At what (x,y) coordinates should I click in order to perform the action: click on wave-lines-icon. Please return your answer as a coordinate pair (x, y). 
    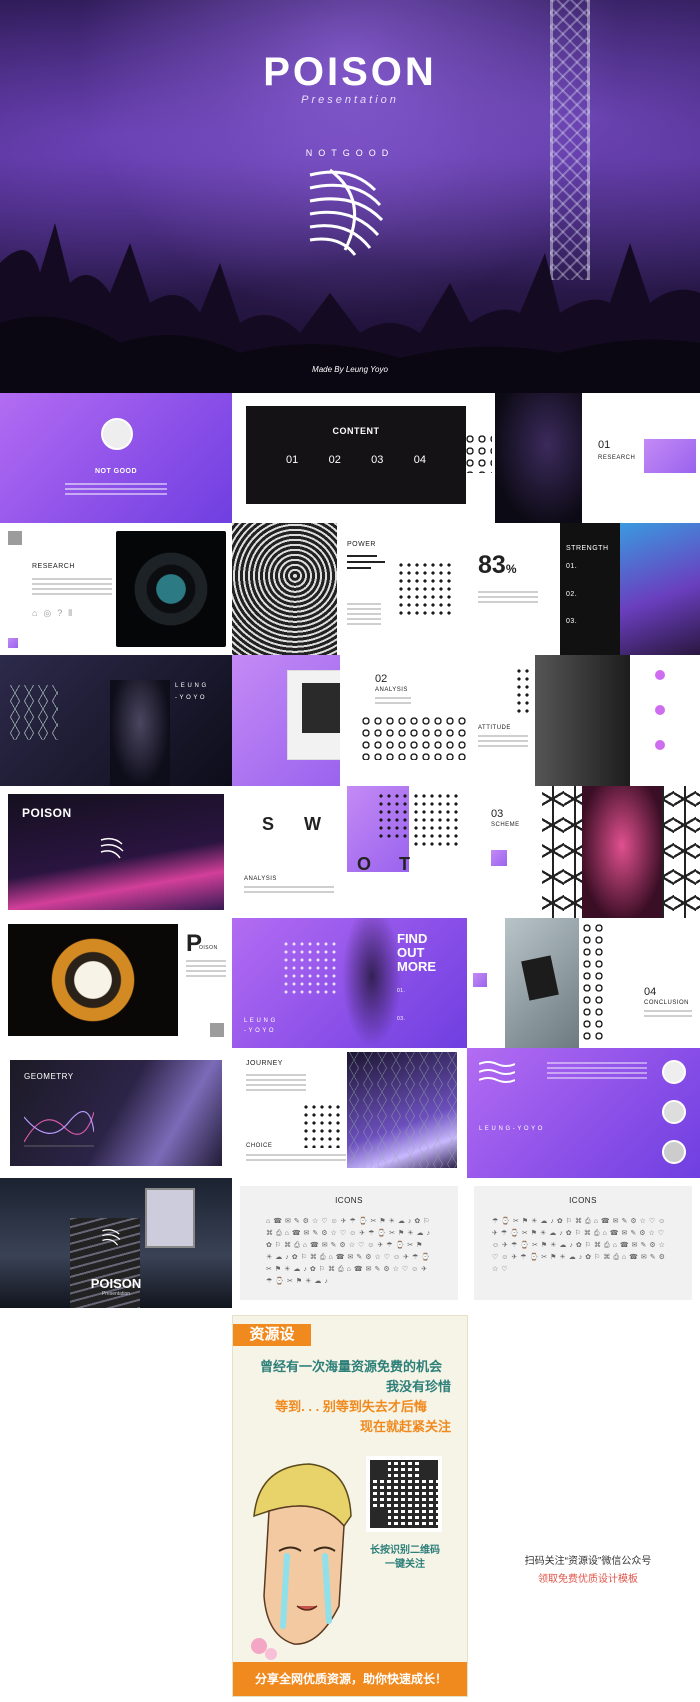
    Looking at the image, I should click on (497, 1072).